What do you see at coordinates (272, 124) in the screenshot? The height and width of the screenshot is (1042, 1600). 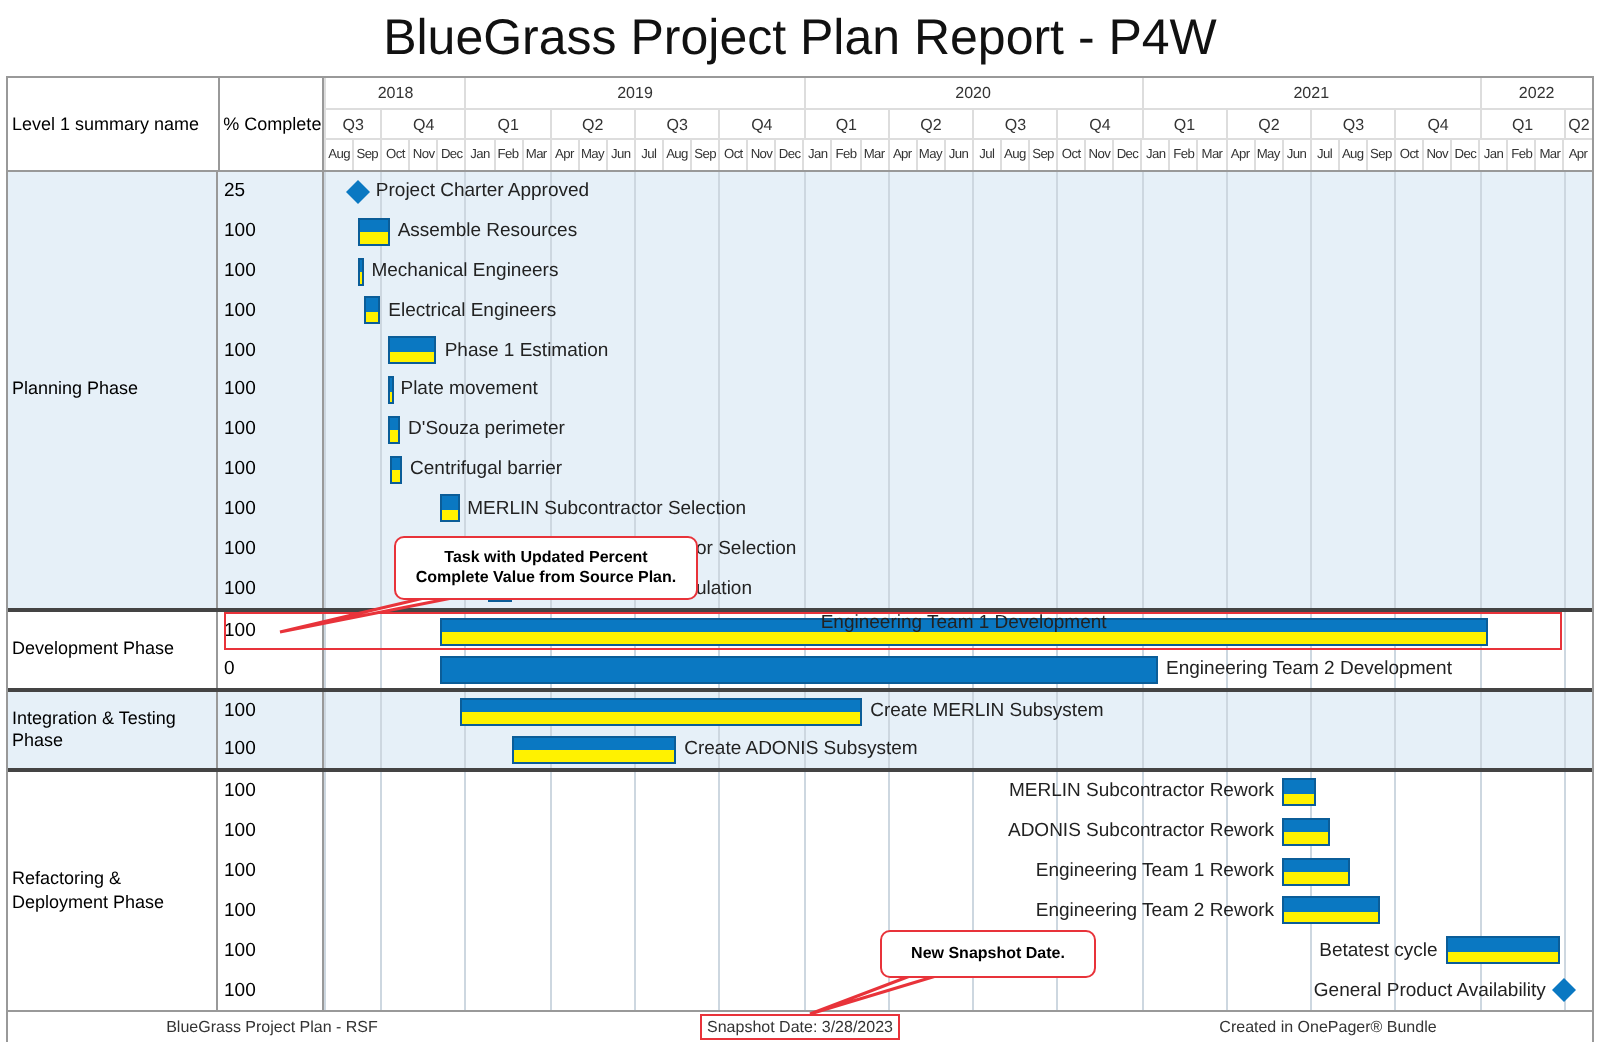 I see `column-header: % Complete` at bounding box center [272, 124].